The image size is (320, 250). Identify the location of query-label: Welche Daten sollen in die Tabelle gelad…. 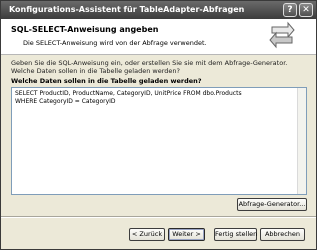
(106, 81).